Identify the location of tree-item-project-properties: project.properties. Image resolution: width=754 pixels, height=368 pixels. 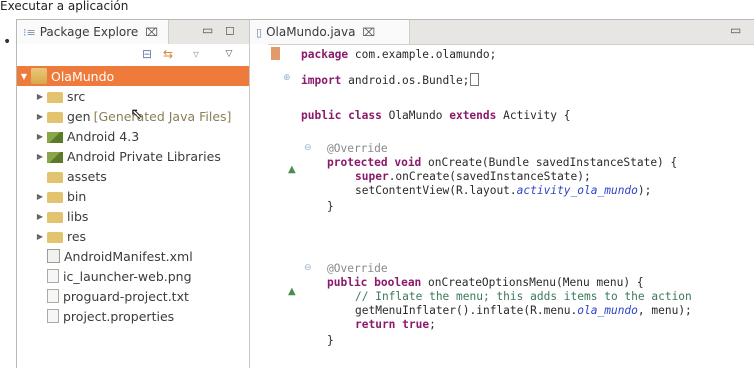
(133, 316).